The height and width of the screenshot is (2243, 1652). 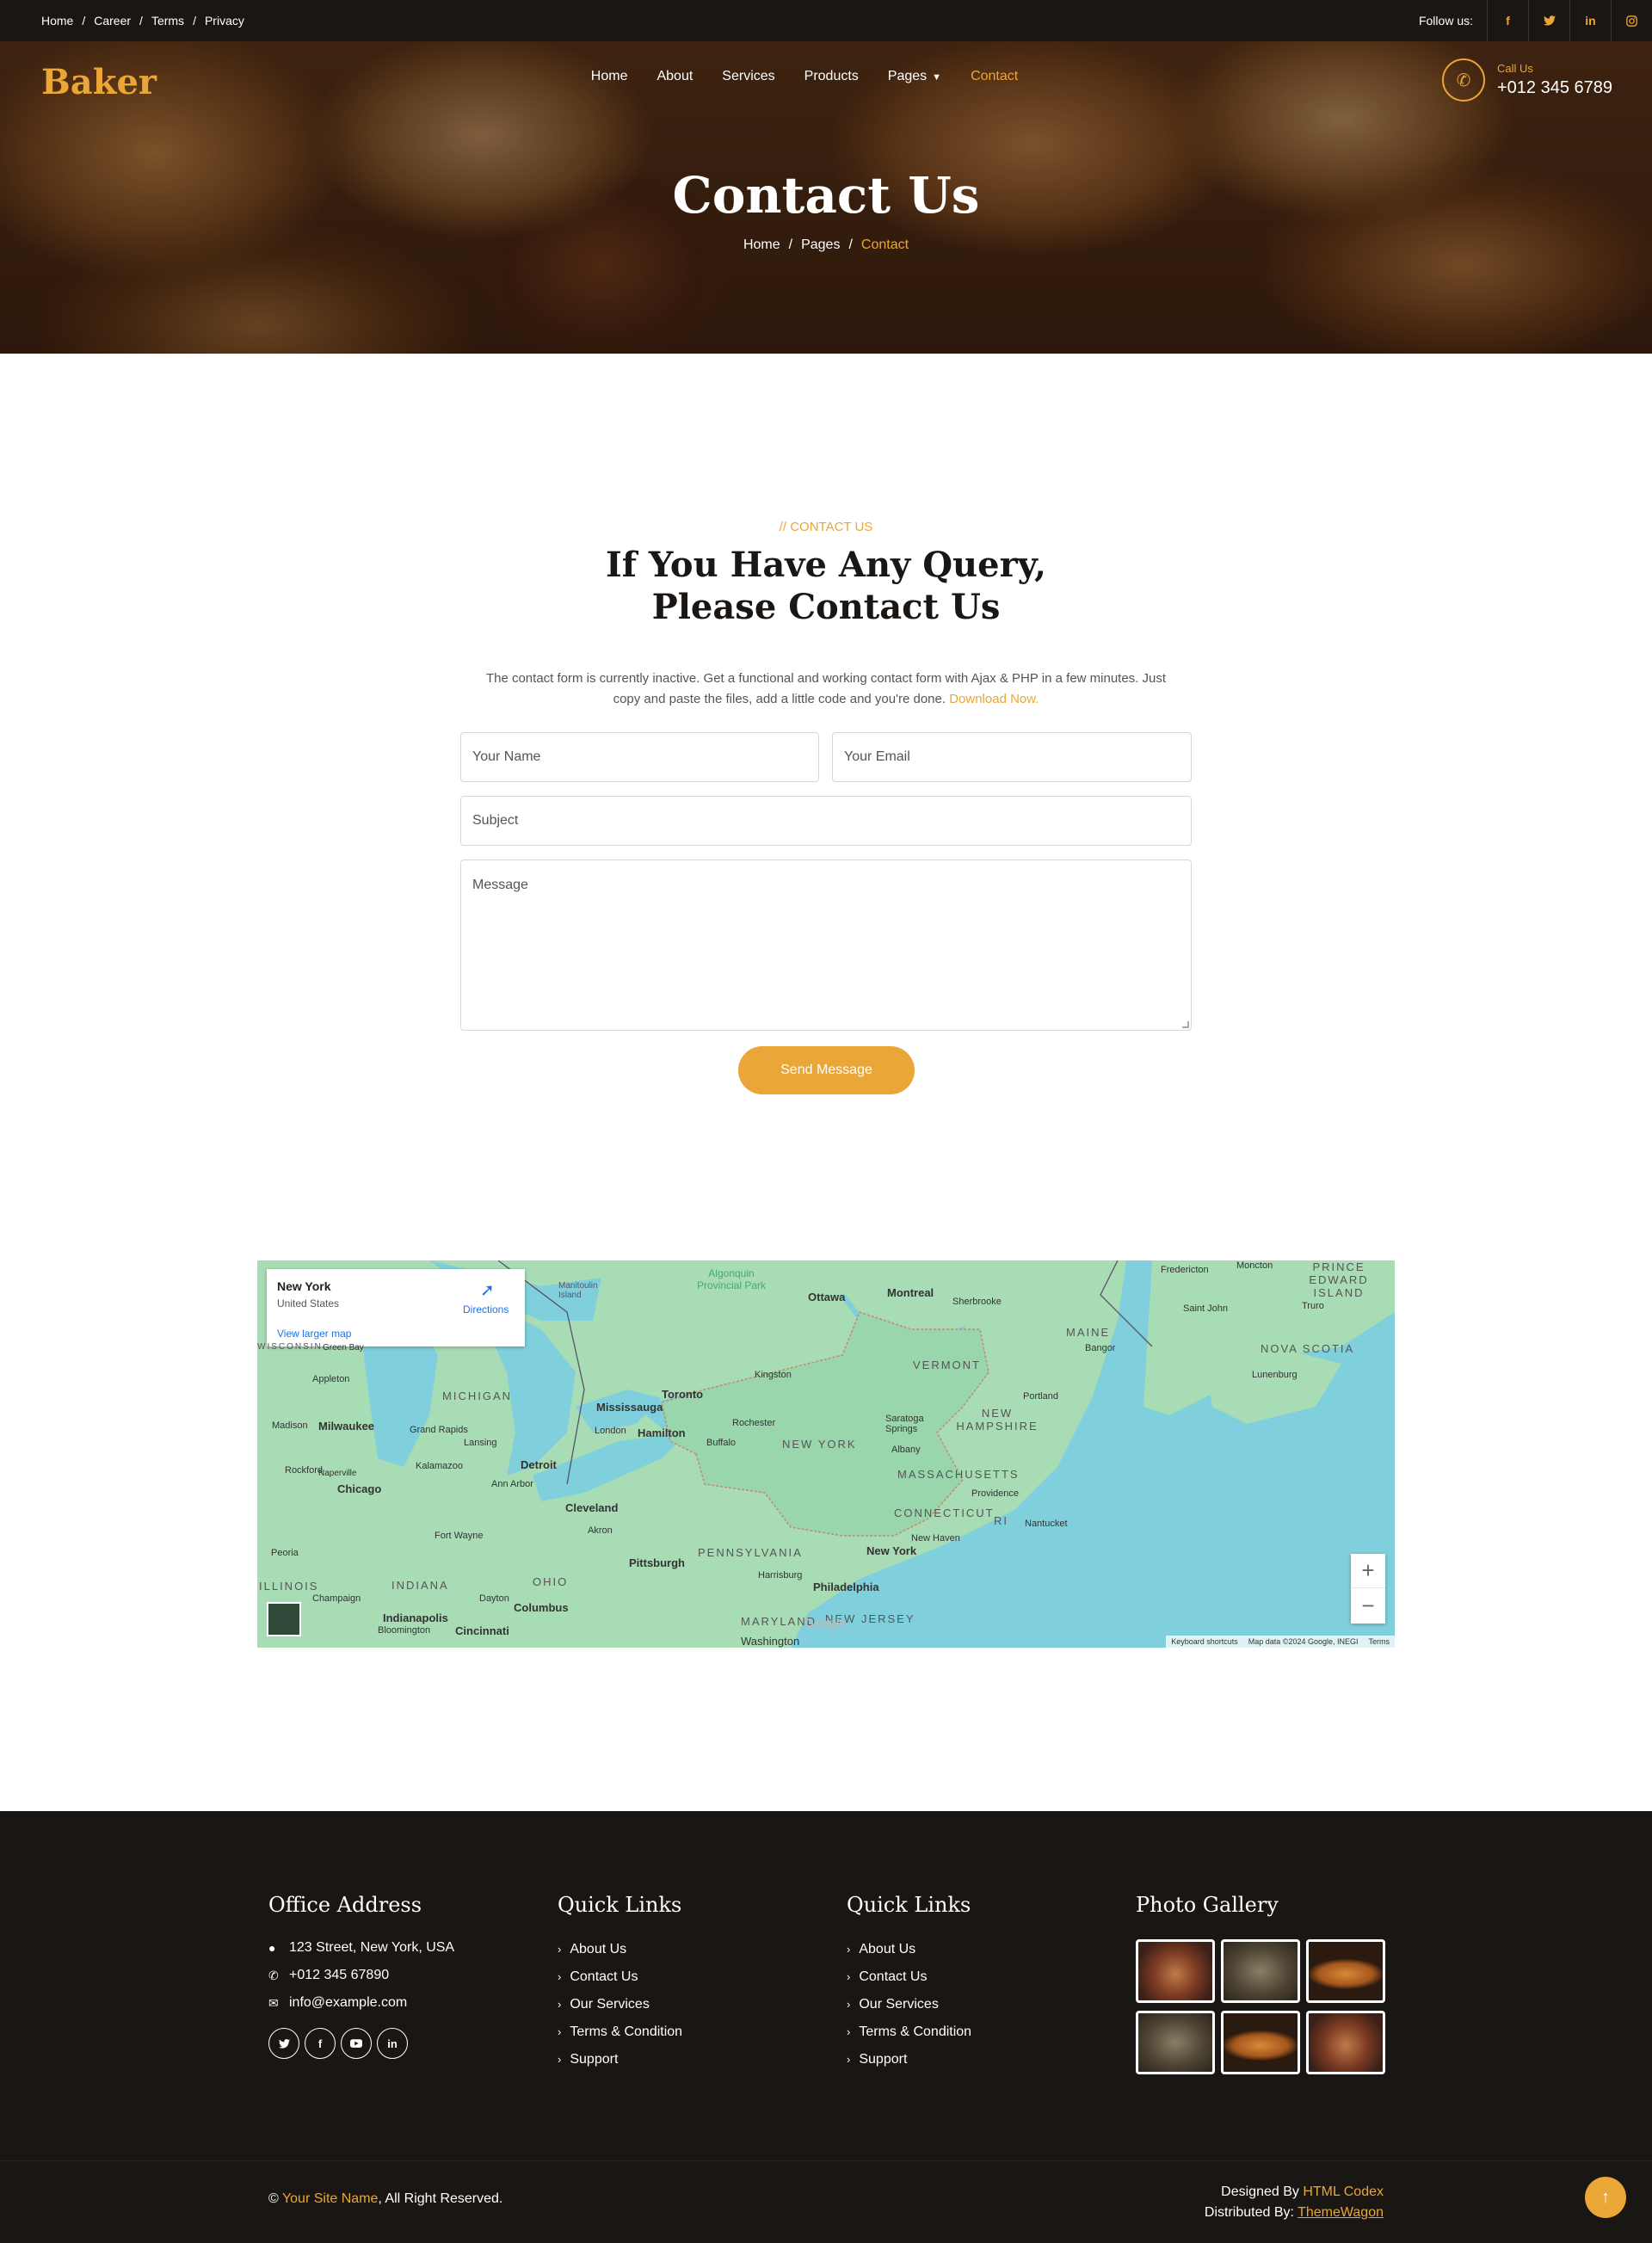 I want to click on map-label-rockford: Rockford, so click(x=304, y=1470).